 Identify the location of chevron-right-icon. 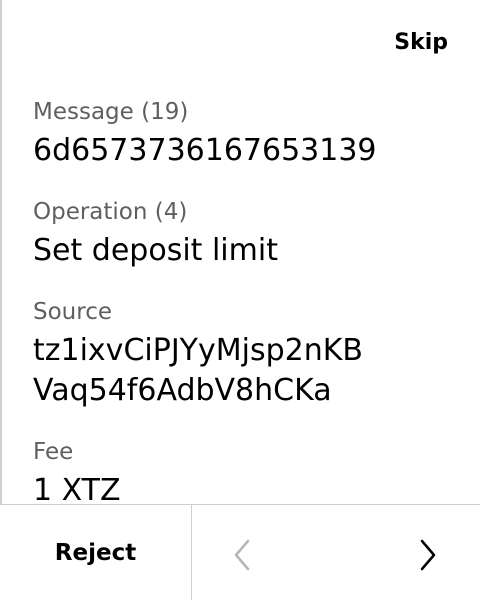
(428, 555).